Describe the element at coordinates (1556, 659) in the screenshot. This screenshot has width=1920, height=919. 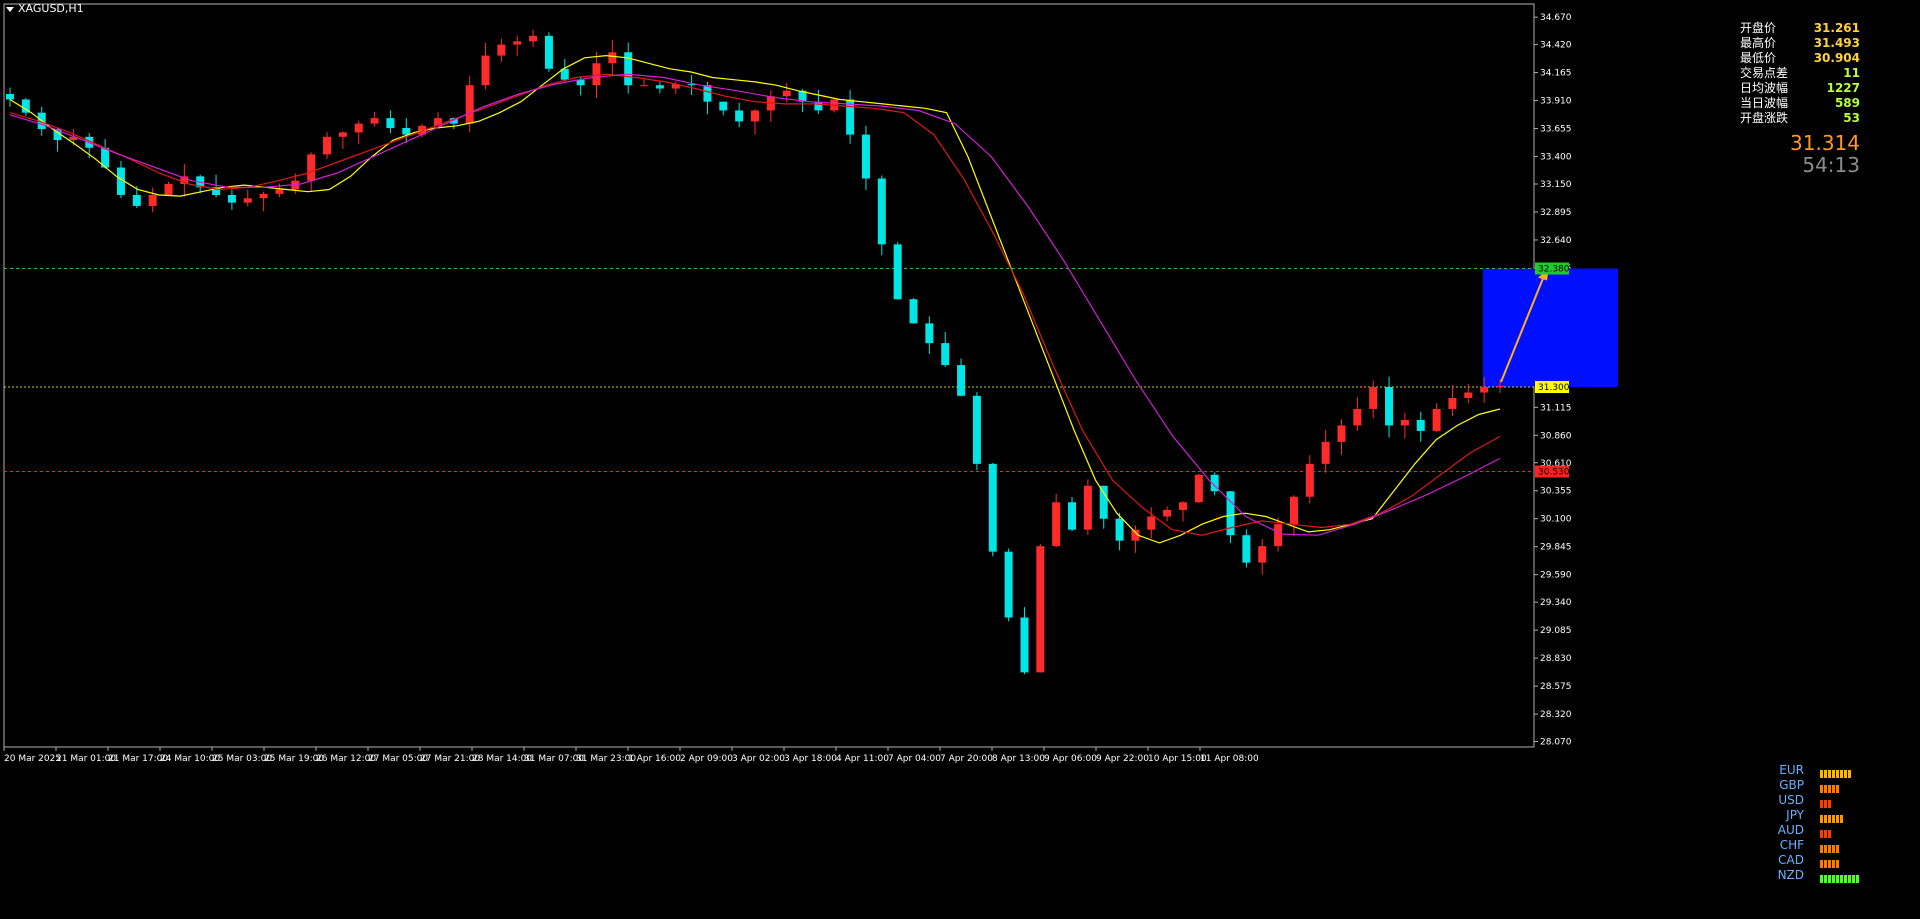
I see `y-tick-label: 28.830` at that location.